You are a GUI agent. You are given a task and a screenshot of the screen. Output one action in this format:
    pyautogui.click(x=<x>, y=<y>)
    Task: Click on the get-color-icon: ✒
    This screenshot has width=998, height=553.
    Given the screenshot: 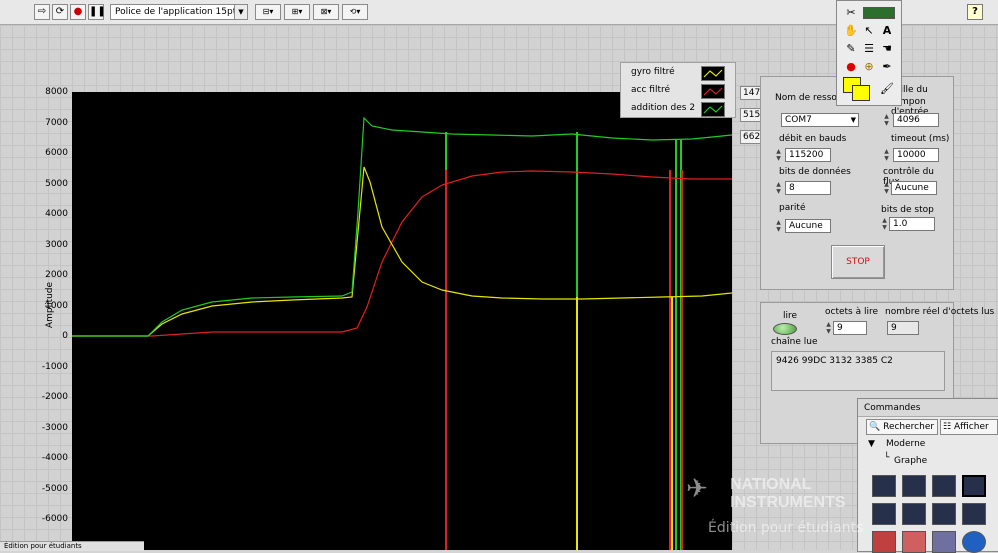 What is the action you would take?
    pyautogui.click(x=887, y=67)
    